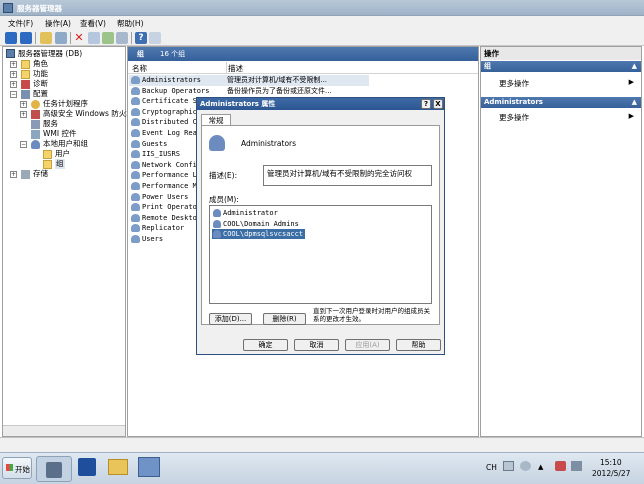  I want to click on up-folder-icon, so click(46, 38).